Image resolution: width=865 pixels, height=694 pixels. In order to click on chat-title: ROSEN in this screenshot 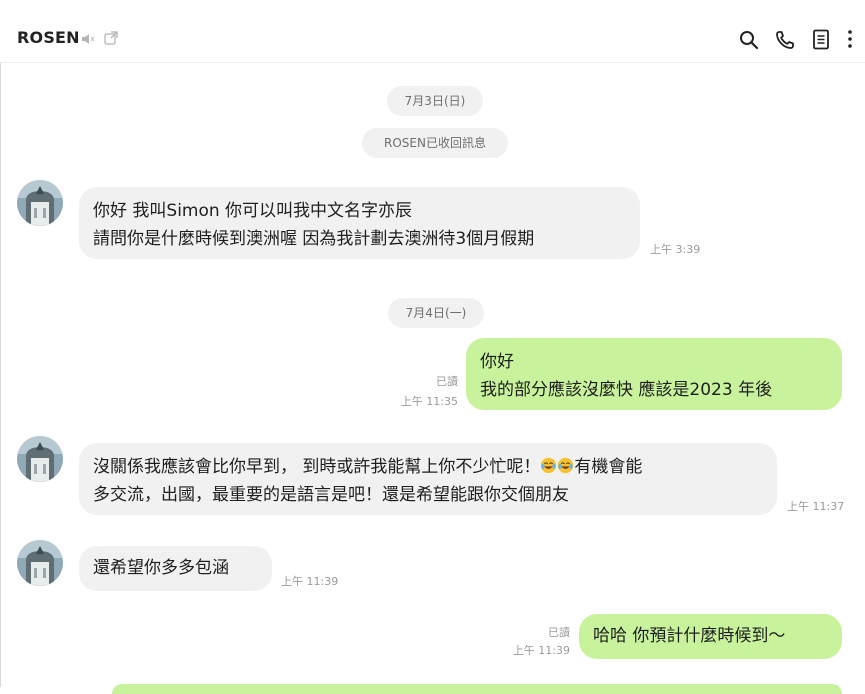, I will do `click(48, 37)`.